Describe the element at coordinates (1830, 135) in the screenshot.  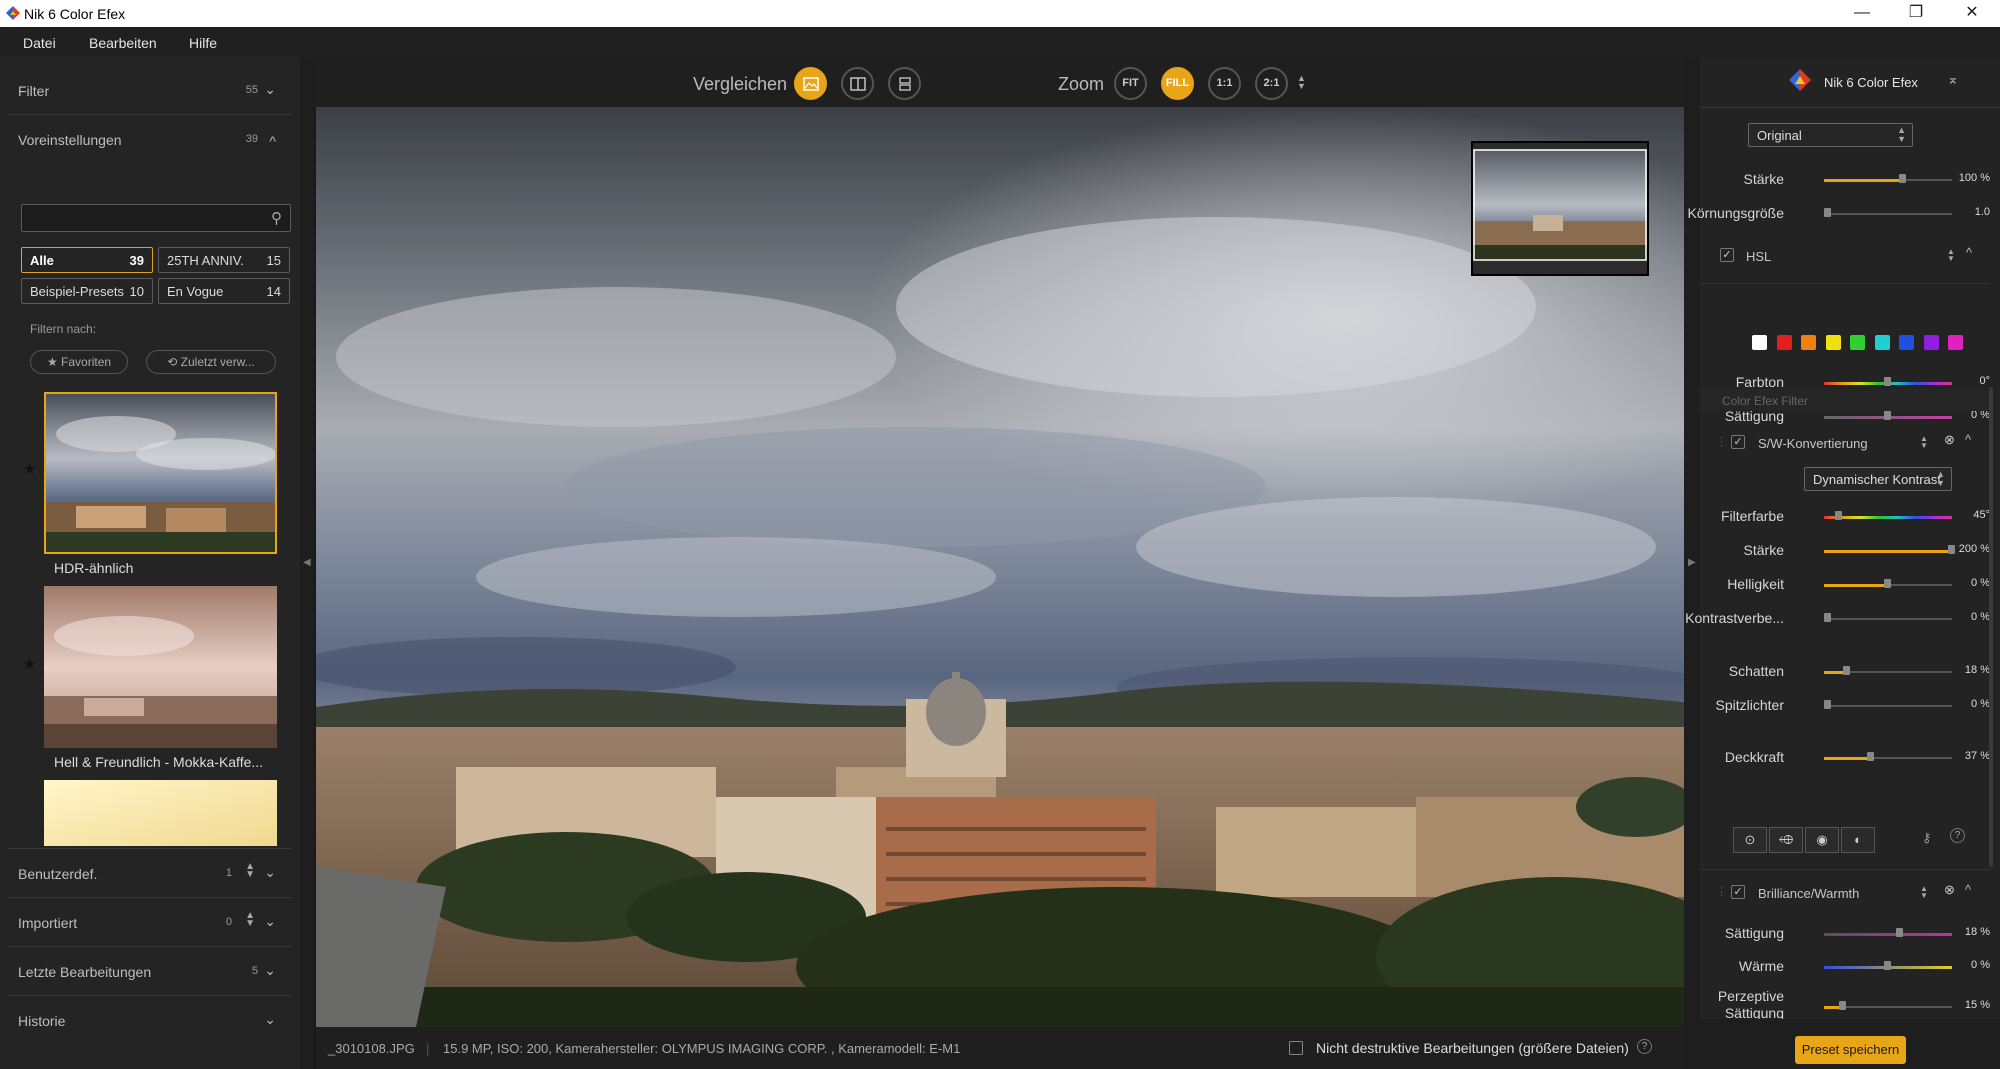
I see `base-mode-dropdown: Original ▲ ▼` at that location.